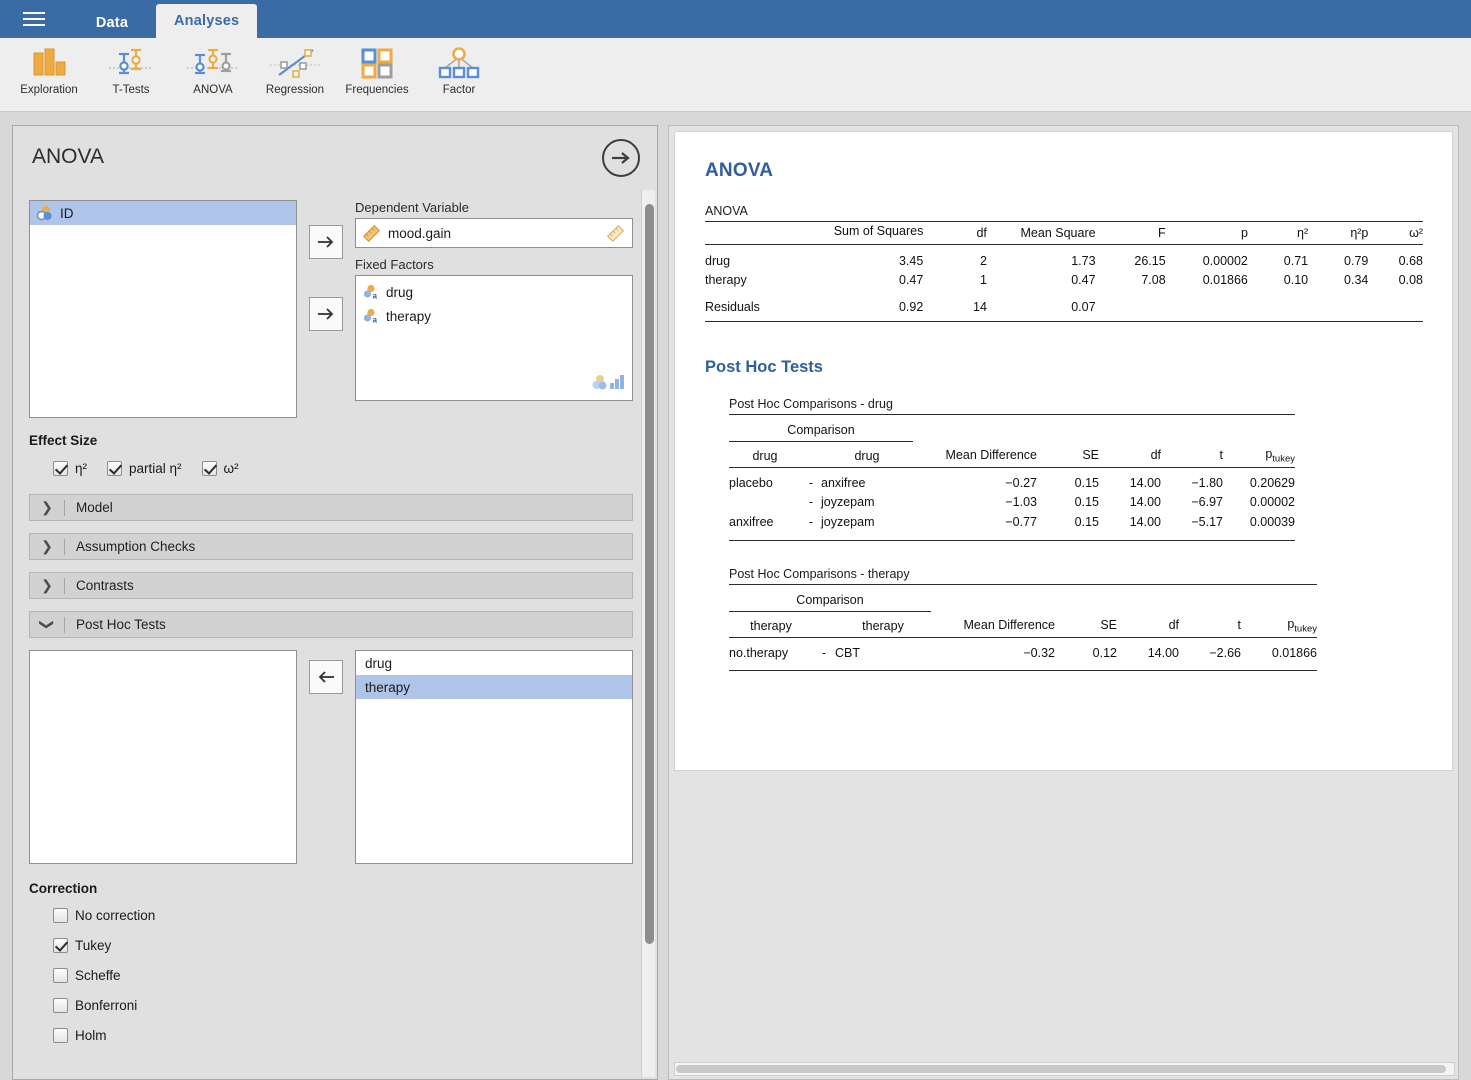 The height and width of the screenshot is (1080, 1471). I want to click on checkbox-bonferroni: Bonferroni, so click(343, 1005).